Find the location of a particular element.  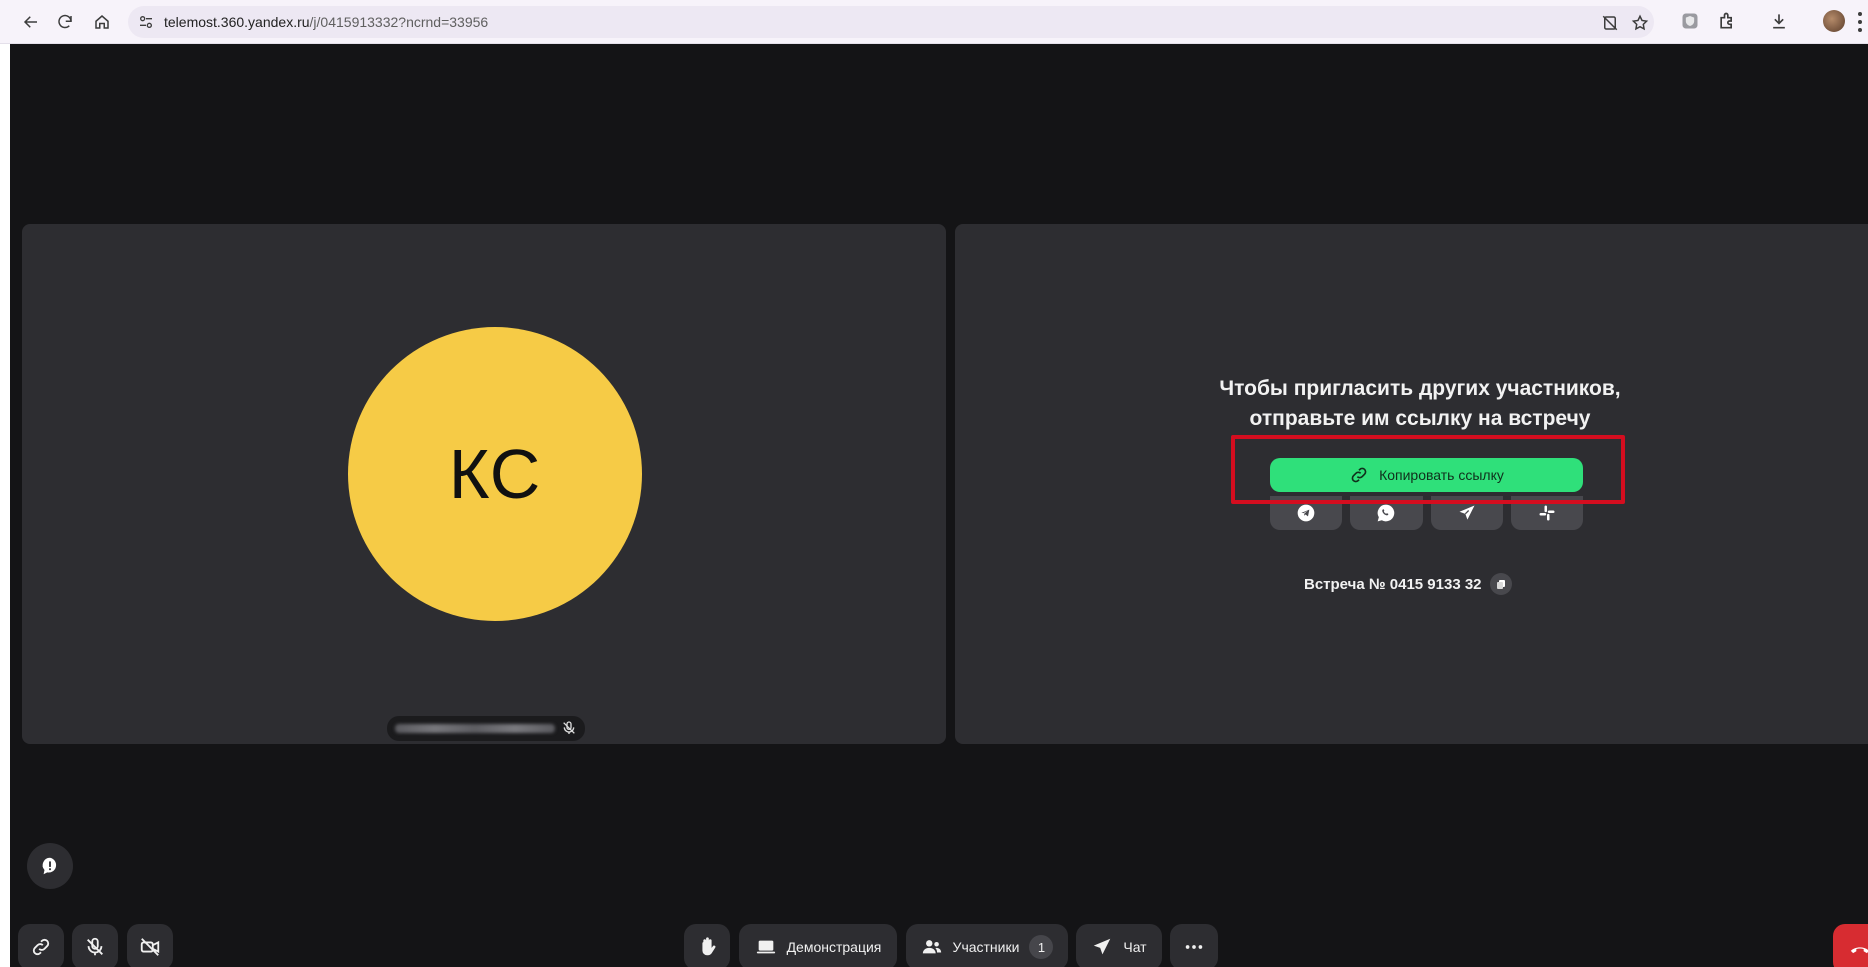

page-left-edge is located at coordinates (5, 505).